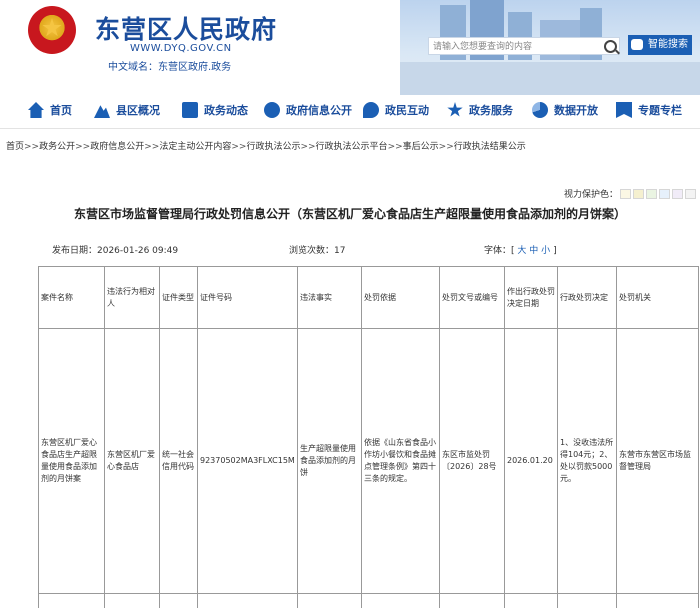 The width and height of the screenshot is (700, 608). What do you see at coordinates (668, 44) in the screenshot?
I see `smart-search-label: 智能搜索` at bounding box center [668, 44].